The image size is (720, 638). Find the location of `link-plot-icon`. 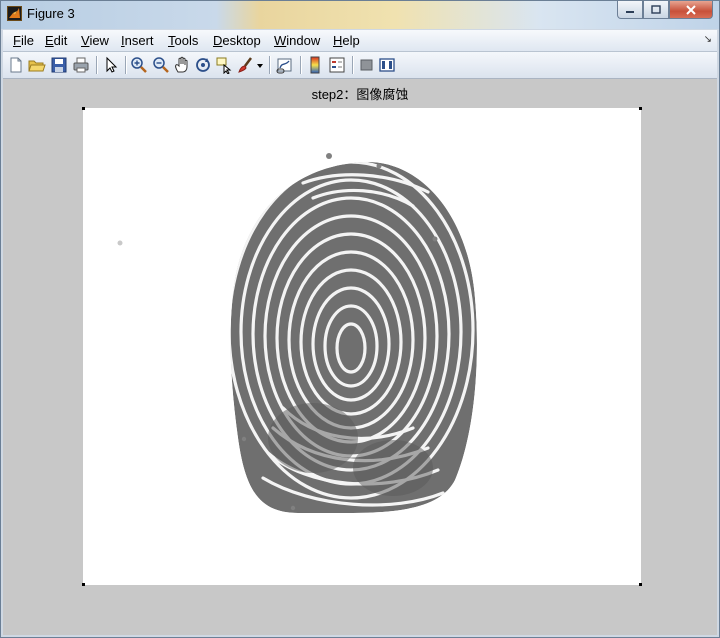

link-plot-icon is located at coordinates (285, 65).